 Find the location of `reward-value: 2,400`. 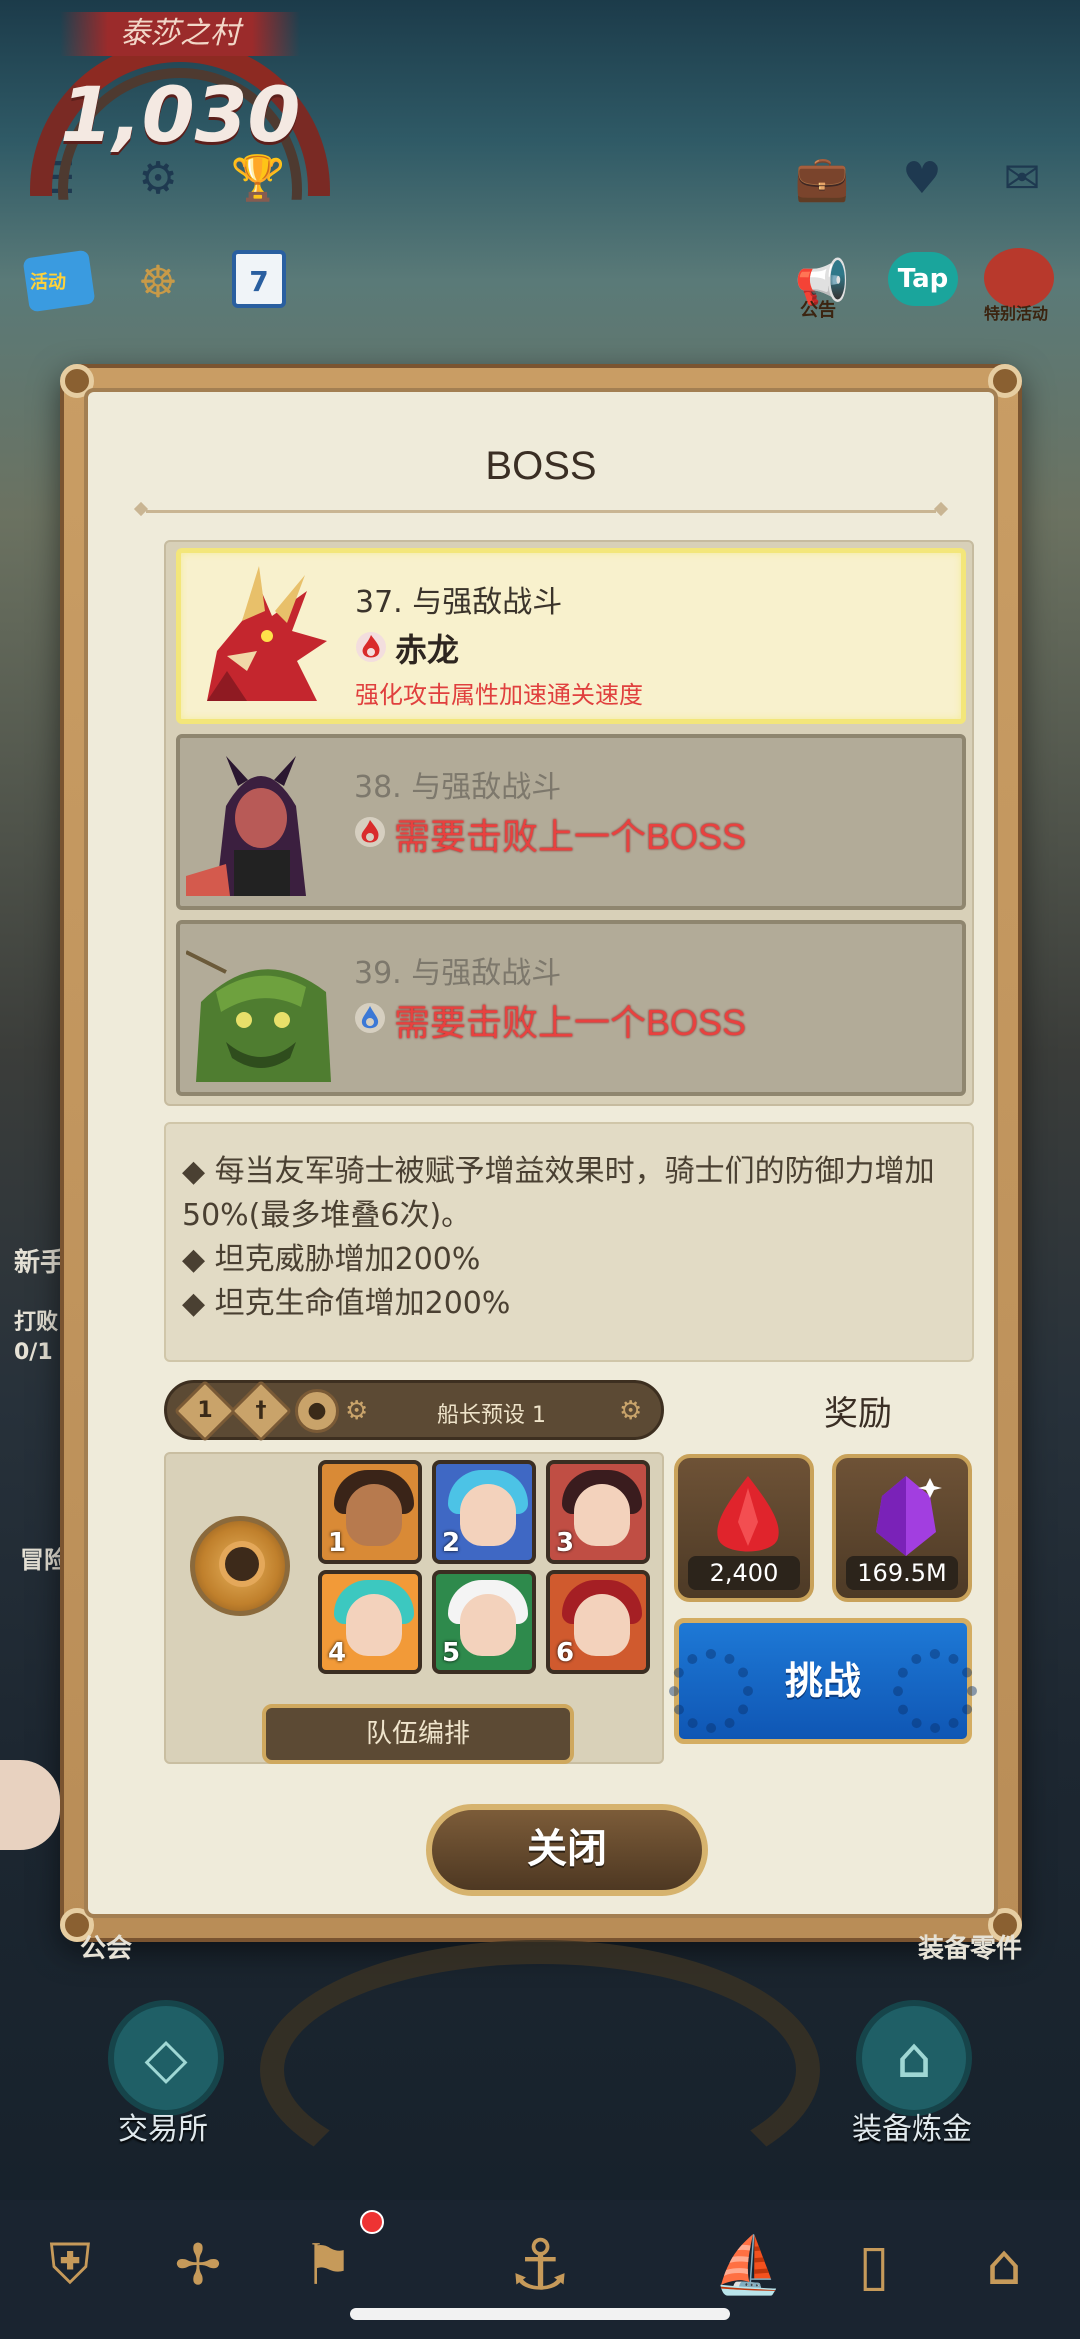

reward-value: 2,400 is located at coordinates (744, 1573).